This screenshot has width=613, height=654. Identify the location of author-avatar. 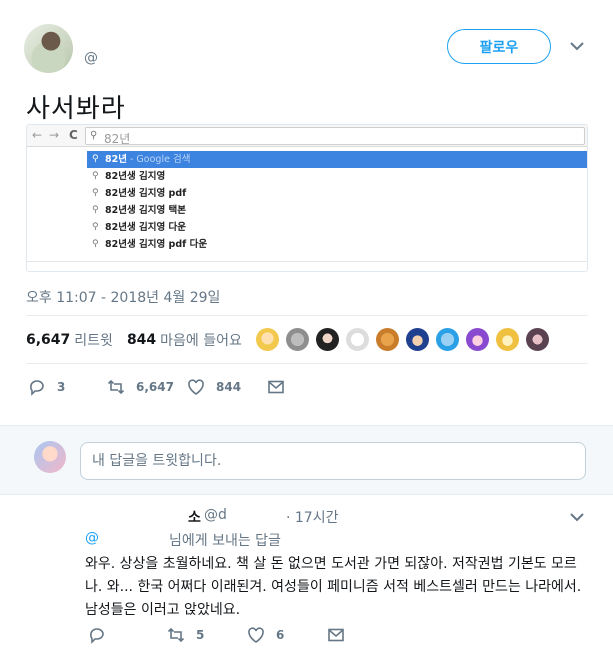
(48, 48).